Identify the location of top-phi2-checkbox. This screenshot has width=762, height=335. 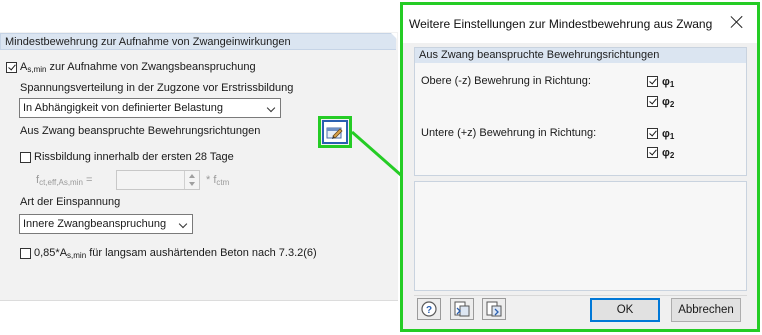
(652, 101).